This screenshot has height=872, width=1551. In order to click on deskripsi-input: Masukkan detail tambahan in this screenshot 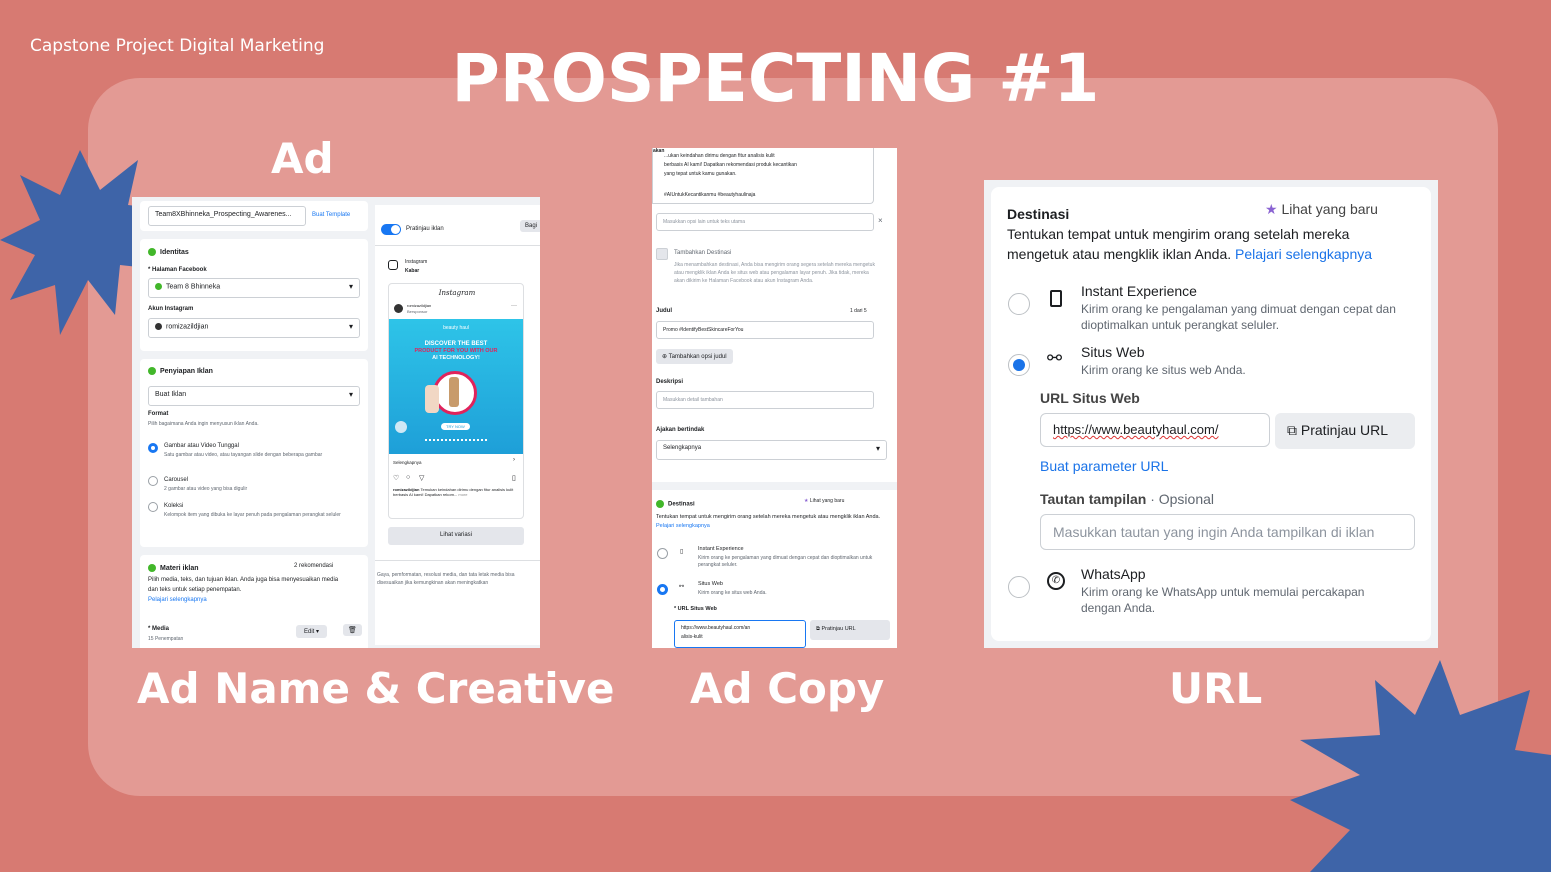, I will do `click(765, 400)`.